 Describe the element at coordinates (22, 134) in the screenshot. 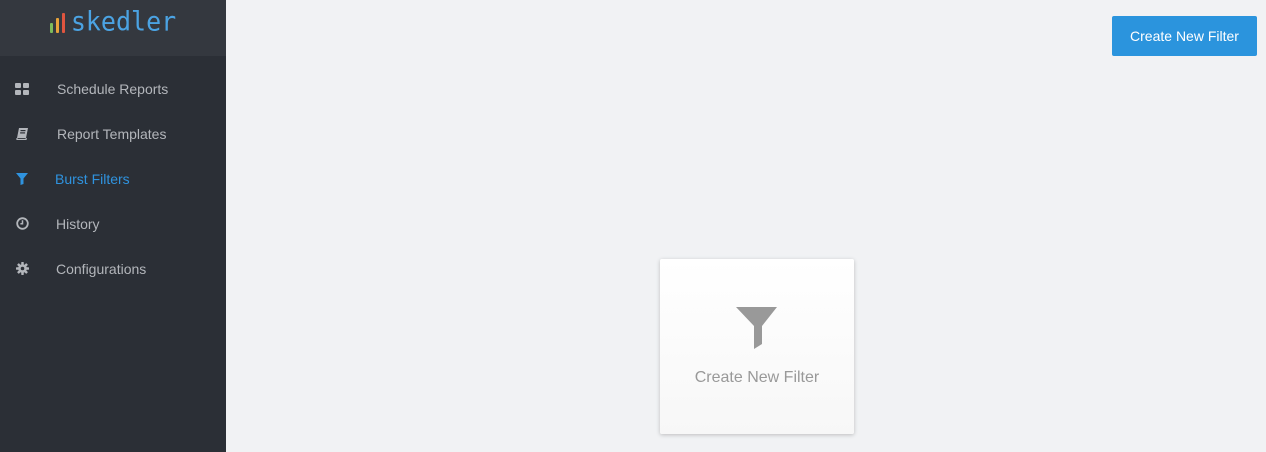

I see `book-icon` at that location.